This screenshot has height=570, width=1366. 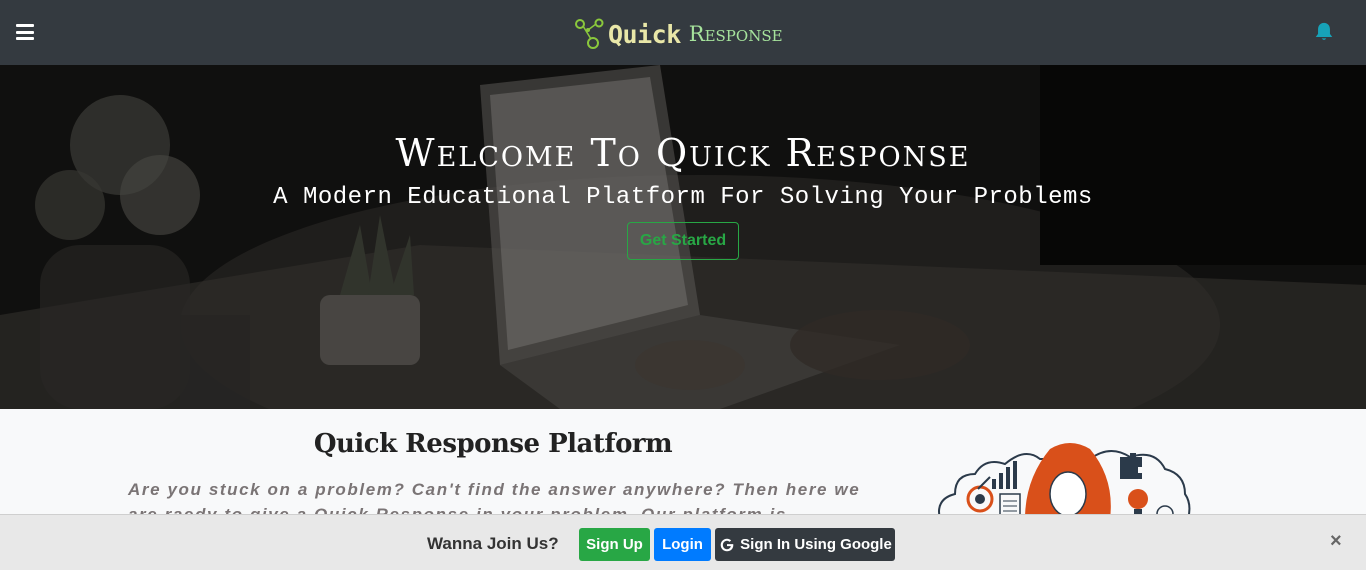 I want to click on brand-name-quick: Quick, so click(x=644, y=34).